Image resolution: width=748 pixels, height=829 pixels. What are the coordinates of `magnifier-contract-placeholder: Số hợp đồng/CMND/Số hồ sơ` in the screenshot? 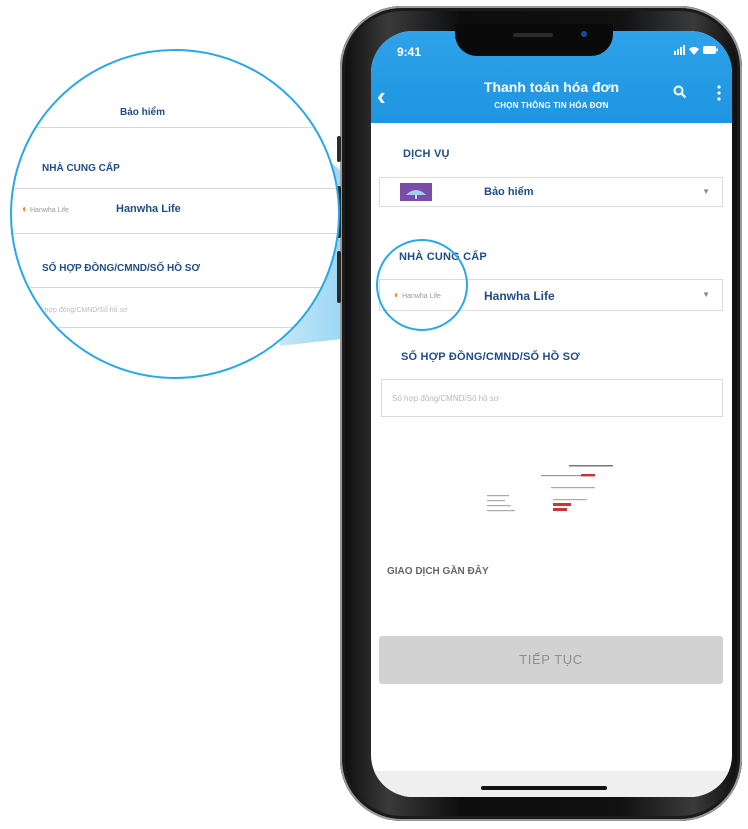 It's located at (81, 310).